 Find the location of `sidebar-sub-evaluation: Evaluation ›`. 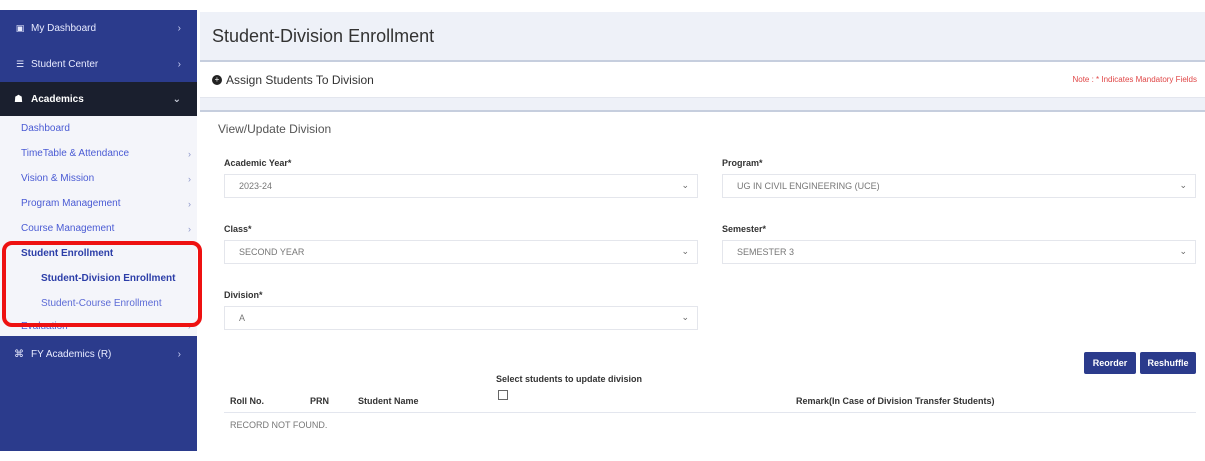

sidebar-sub-evaluation: Evaluation › is located at coordinates (98, 326).